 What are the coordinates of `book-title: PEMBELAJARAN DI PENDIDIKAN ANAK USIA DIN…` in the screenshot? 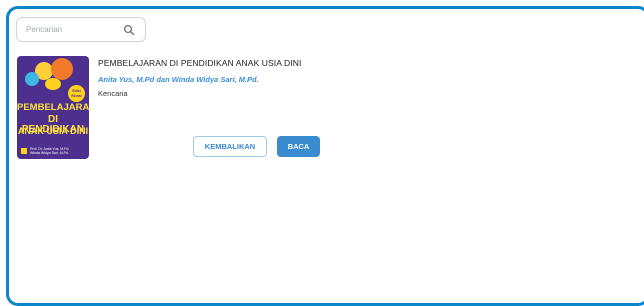 It's located at (200, 63).